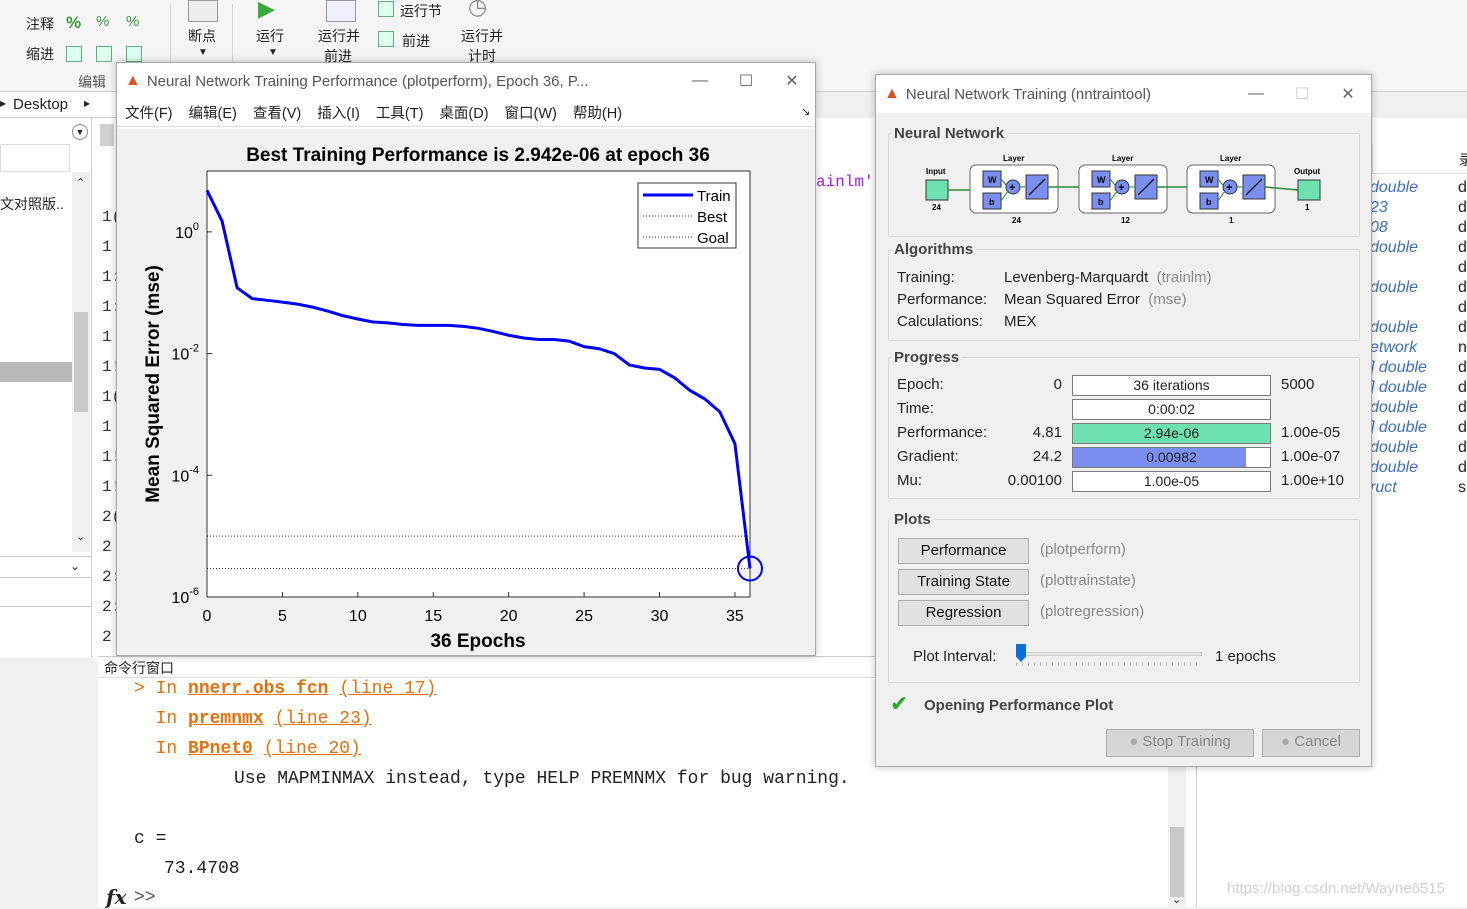 The image size is (1467, 909). I want to click on address-bar: ▸ Desktop ▸, so click(60, 105).